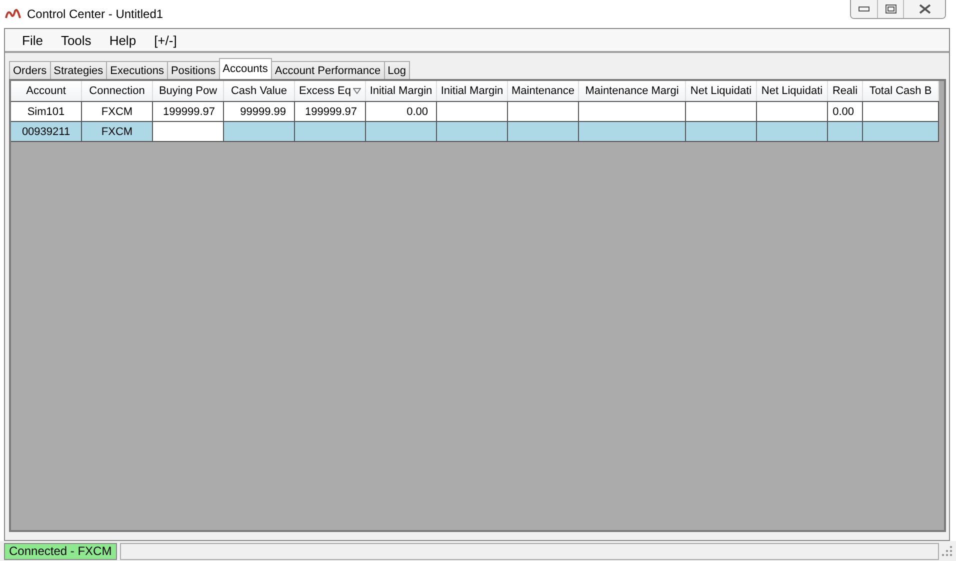 The image size is (956, 561). What do you see at coordinates (165, 40) in the screenshot?
I see `menu-item: [+/-]` at bounding box center [165, 40].